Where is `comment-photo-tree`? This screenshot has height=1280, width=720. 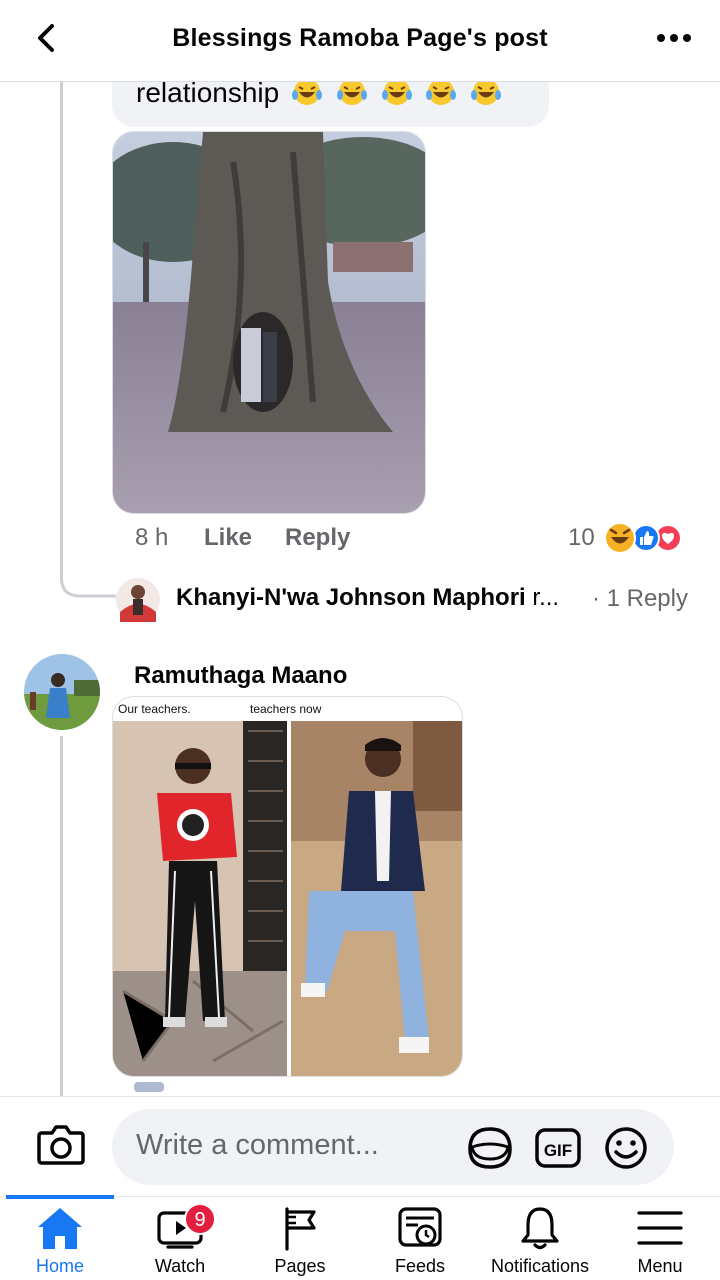 comment-photo-tree is located at coordinates (269, 322).